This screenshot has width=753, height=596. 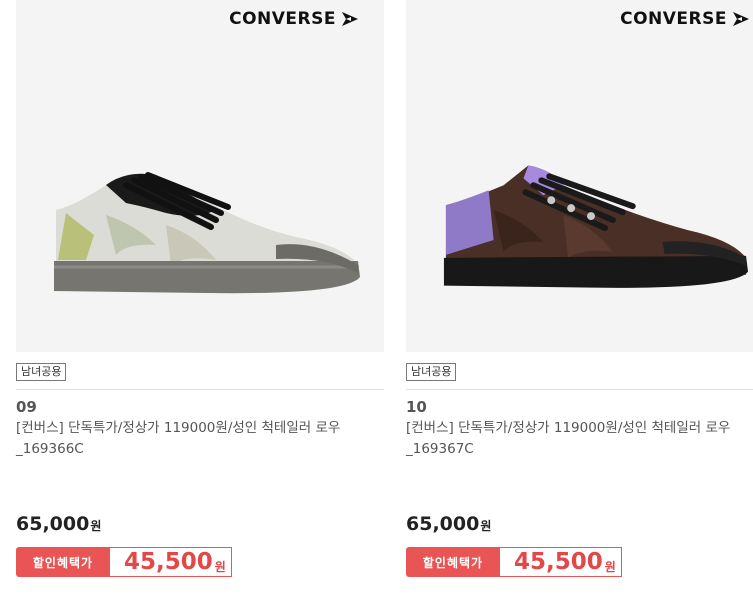 I want to click on product-number: 10, so click(x=416, y=407).